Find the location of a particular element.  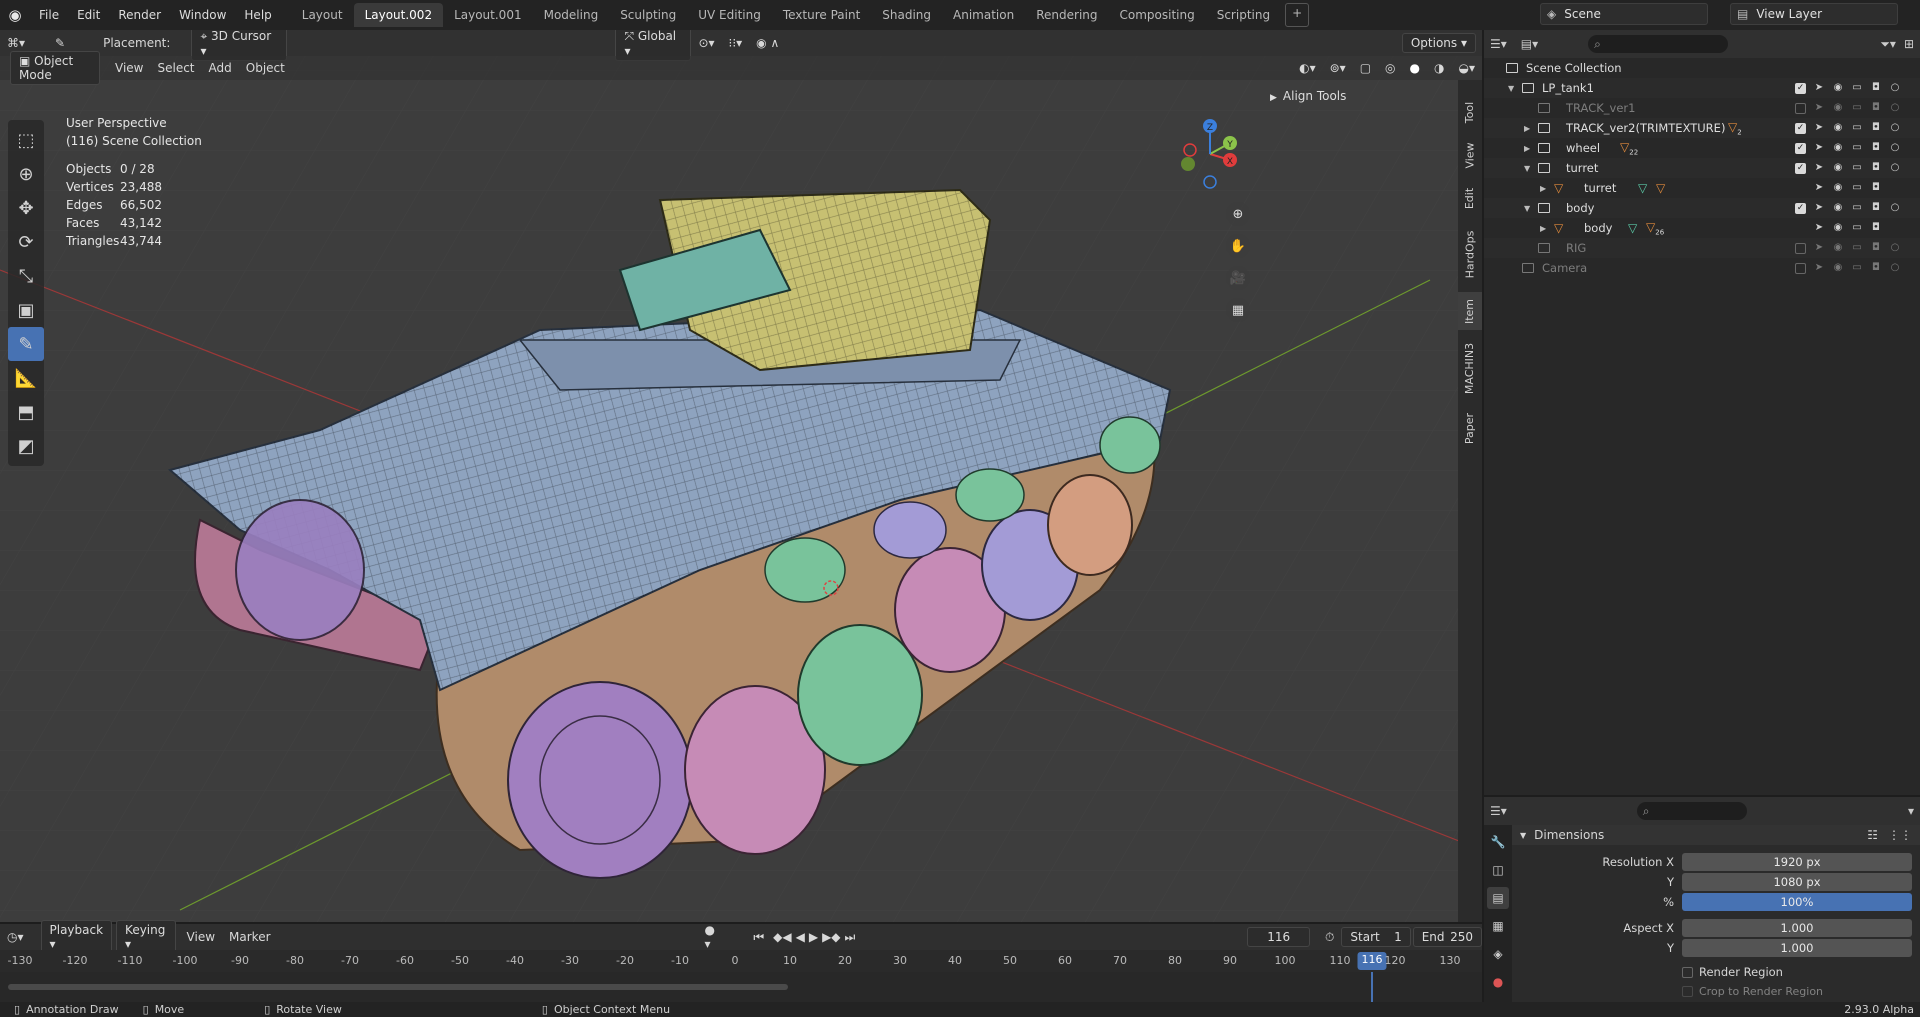

jump-end-icon: ⏭ is located at coordinates (850, 937).